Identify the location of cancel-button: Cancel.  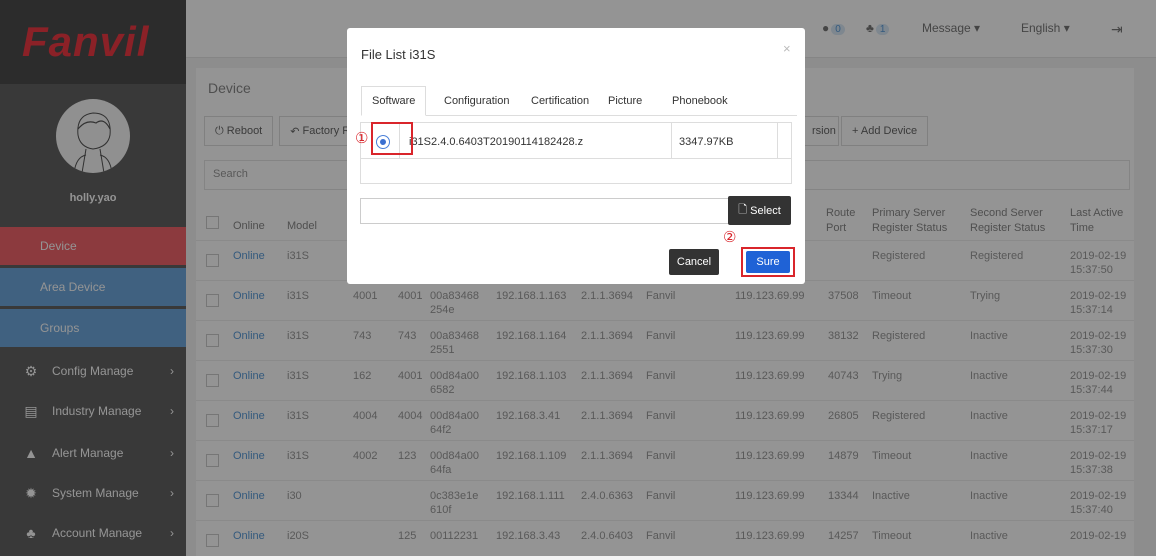
(694, 262).